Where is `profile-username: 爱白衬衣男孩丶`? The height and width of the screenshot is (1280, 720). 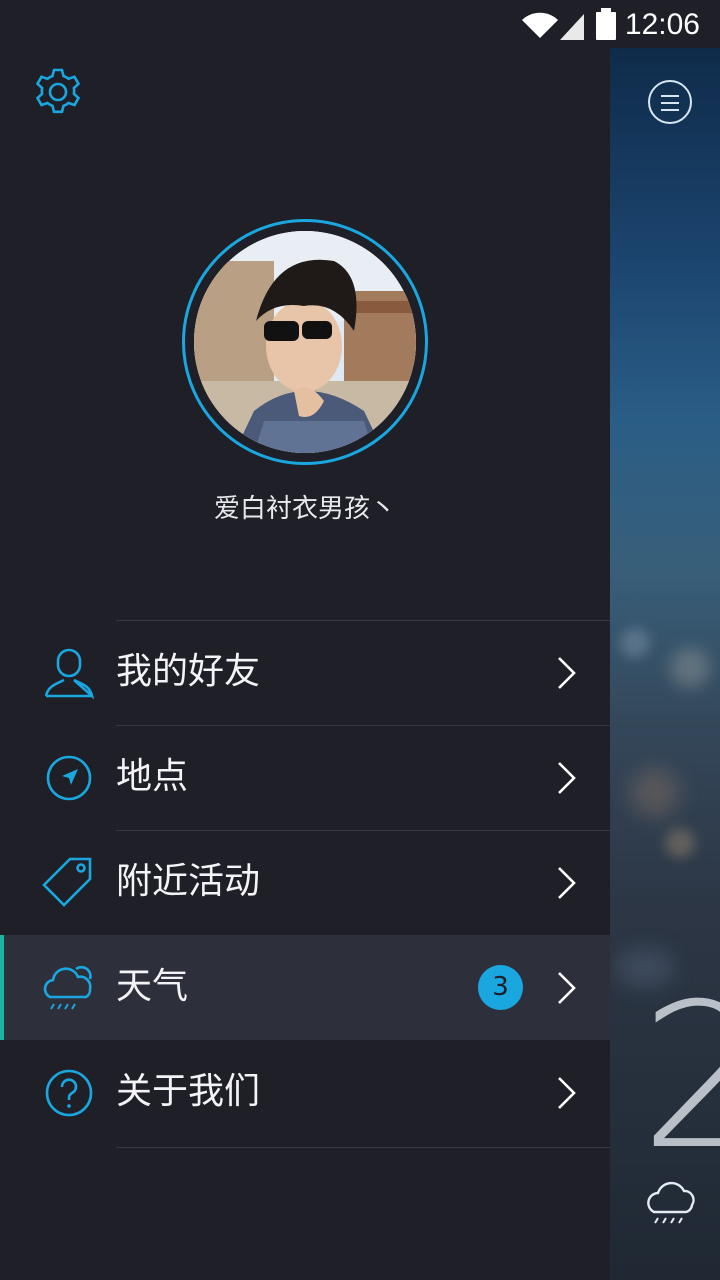
profile-username: 爱白衬衣男孩丶 is located at coordinates (304, 509).